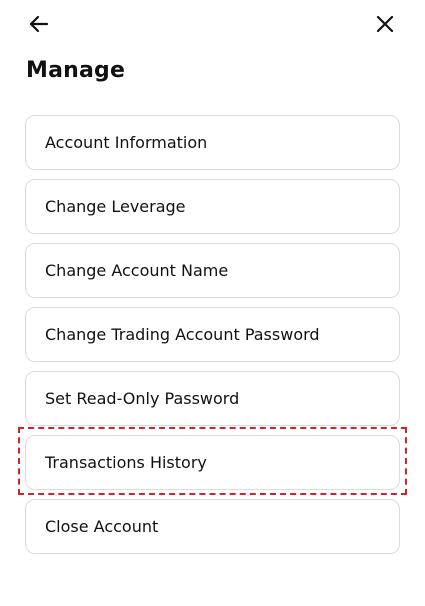 The image size is (425, 606). Describe the element at coordinates (76, 70) in the screenshot. I see `page-title: Manage` at that location.